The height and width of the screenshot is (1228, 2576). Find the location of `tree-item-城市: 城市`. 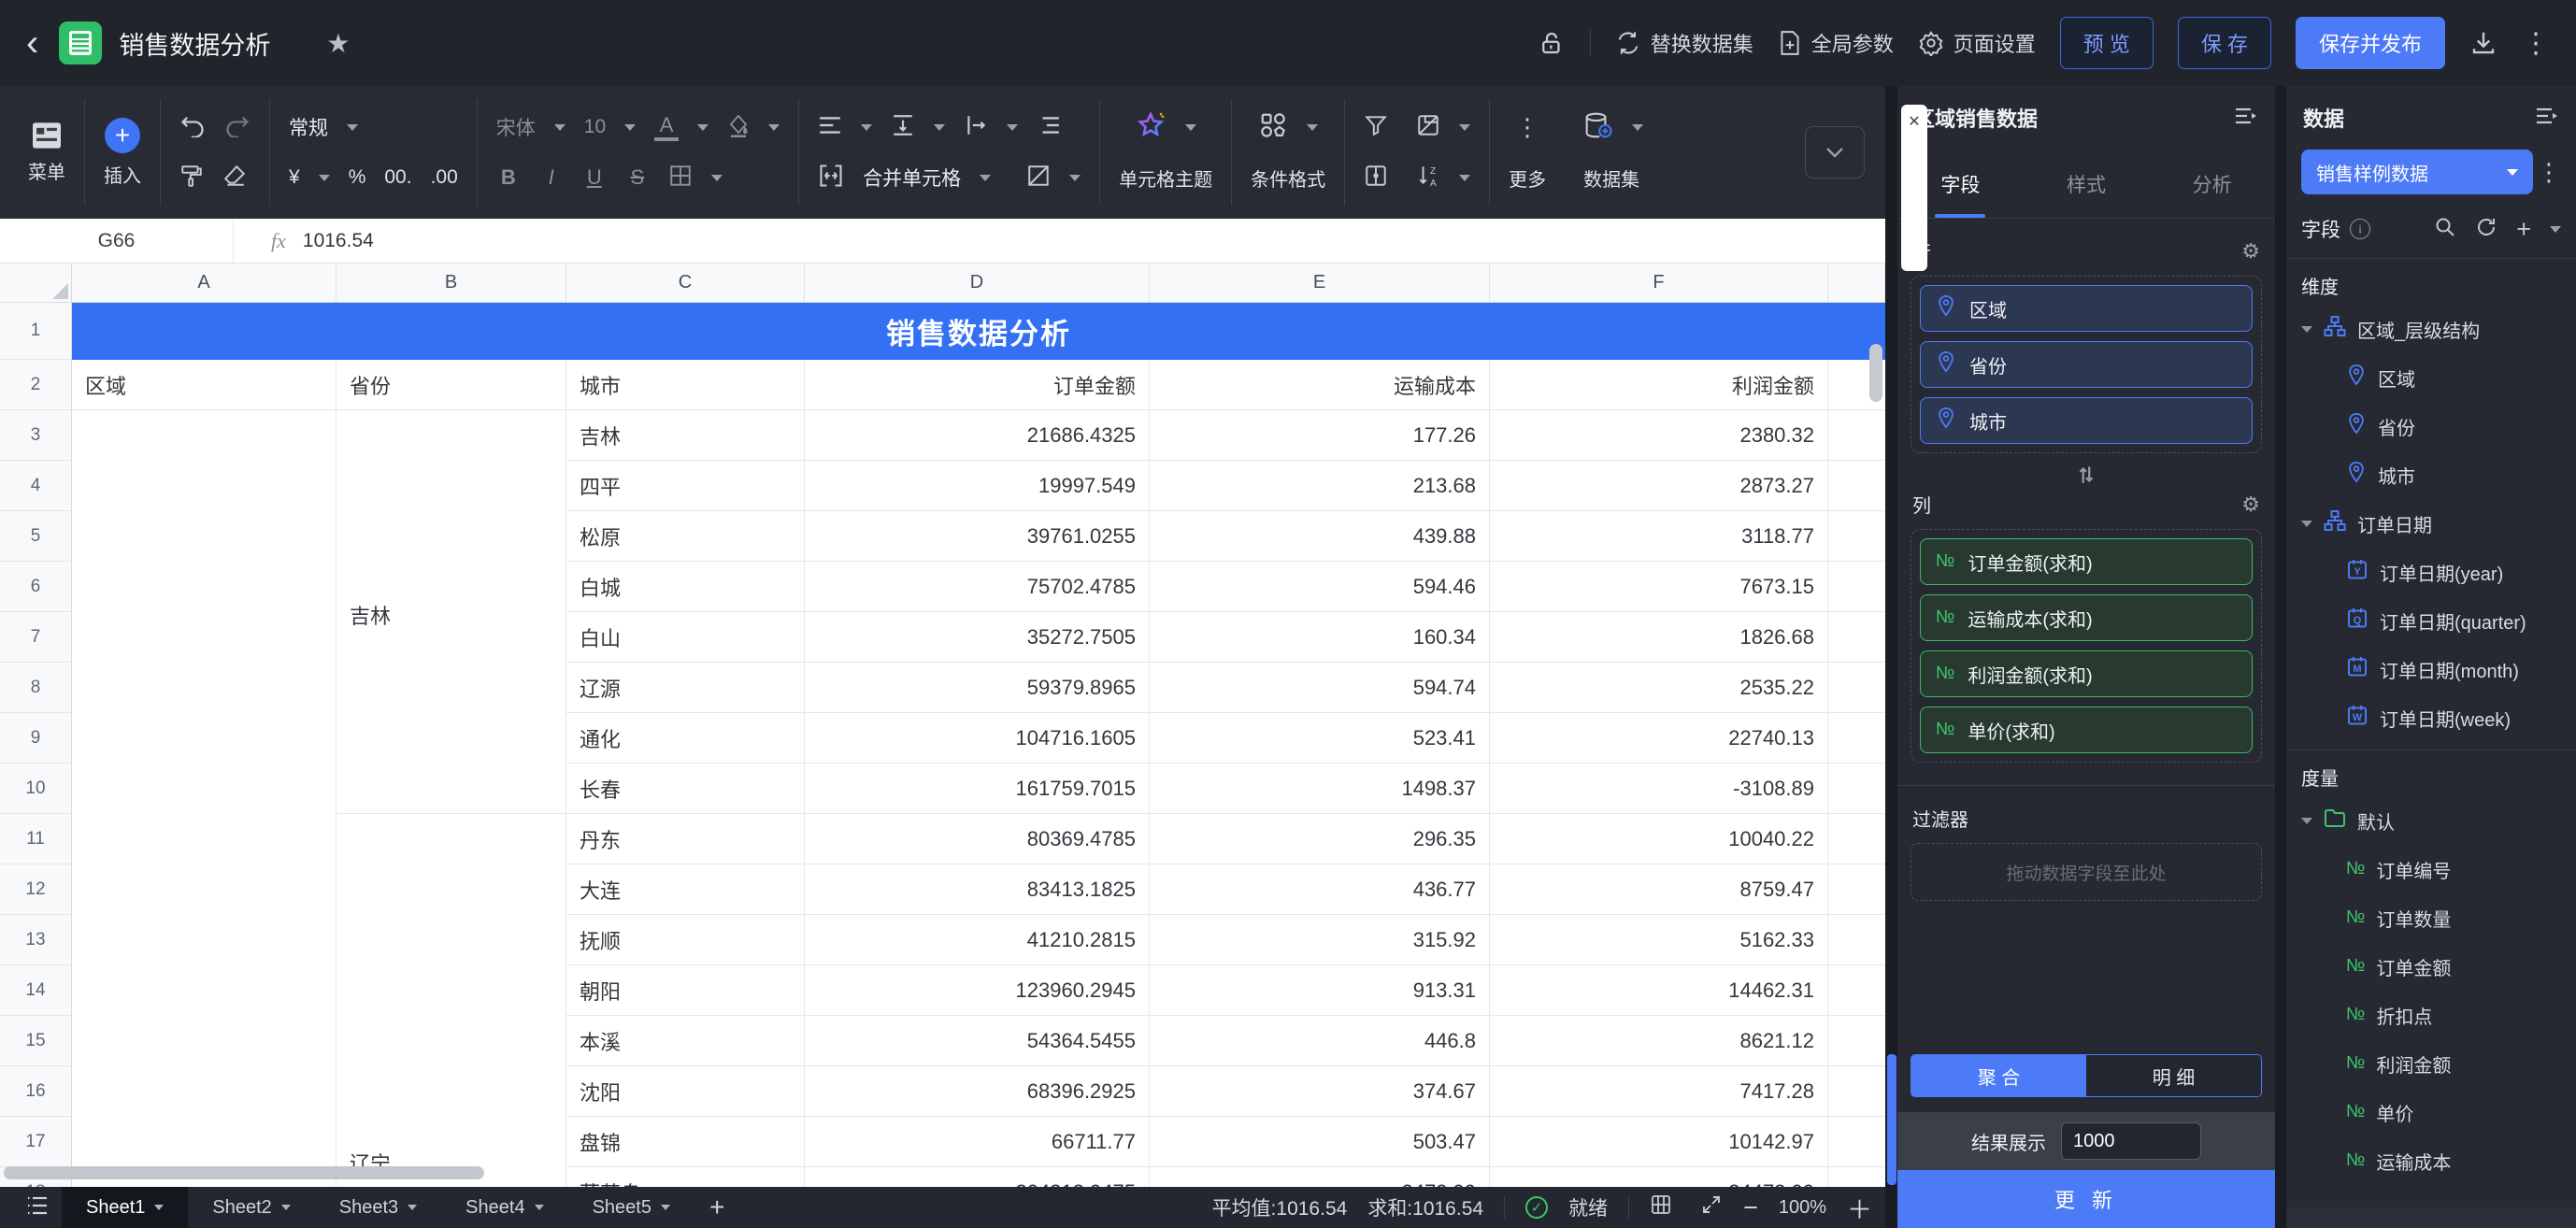

tree-item-城市: 城市 is located at coordinates (2431, 474).